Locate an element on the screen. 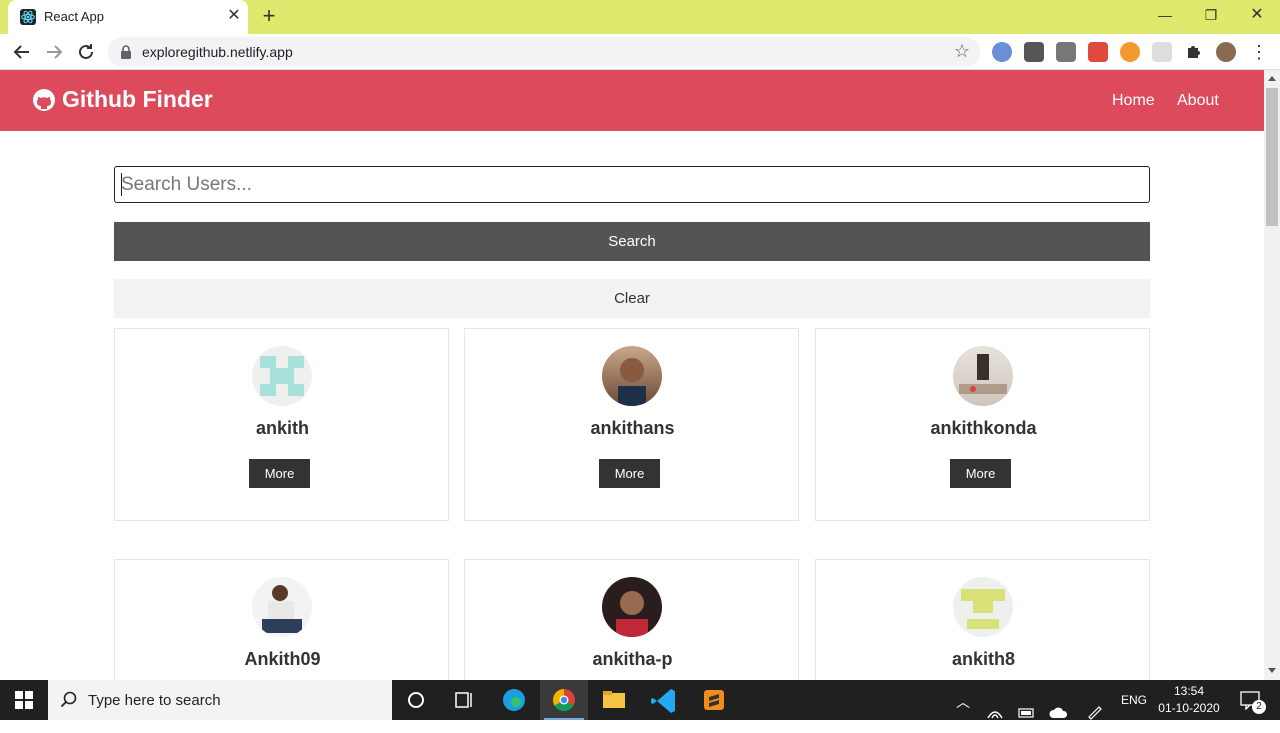 The height and width of the screenshot is (733, 1280). user-login: ankith8 is located at coordinates (983, 659).